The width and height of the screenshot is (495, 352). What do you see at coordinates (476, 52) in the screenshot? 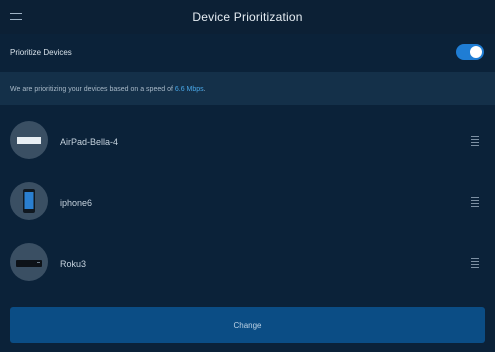
I see `toggle-knob` at bounding box center [476, 52].